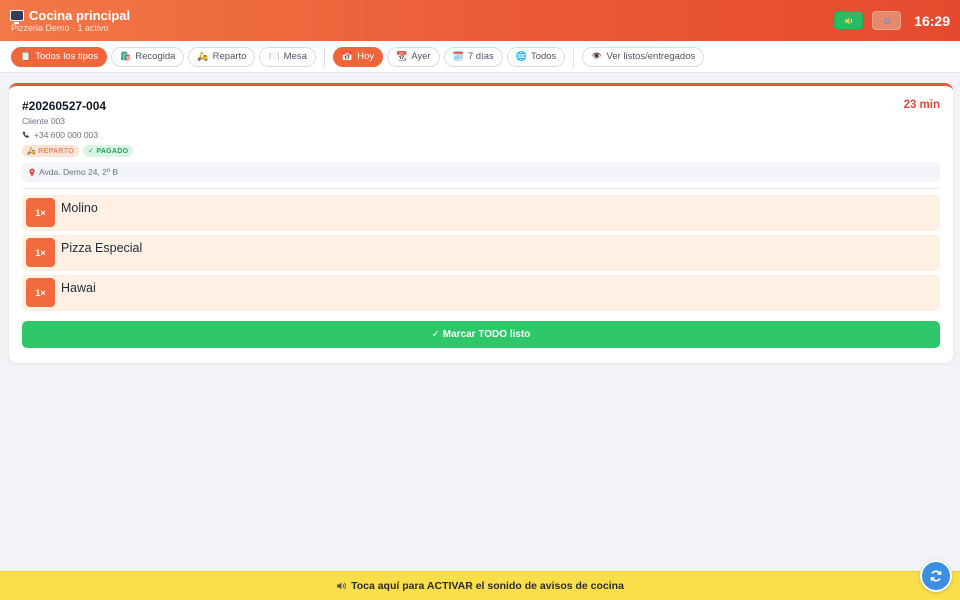  What do you see at coordinates (26, 56) in the screenshot?
I see `clipboard-icon: 📋` at bounding box center [26, 56].